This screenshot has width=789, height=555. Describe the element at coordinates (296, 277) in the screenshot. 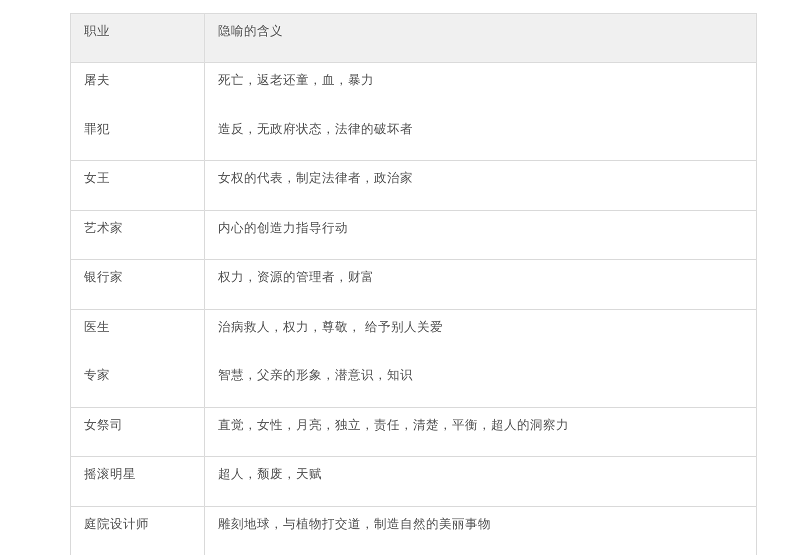

I see `table-cell-text: 权力，资源的管理者，财富` at that location.